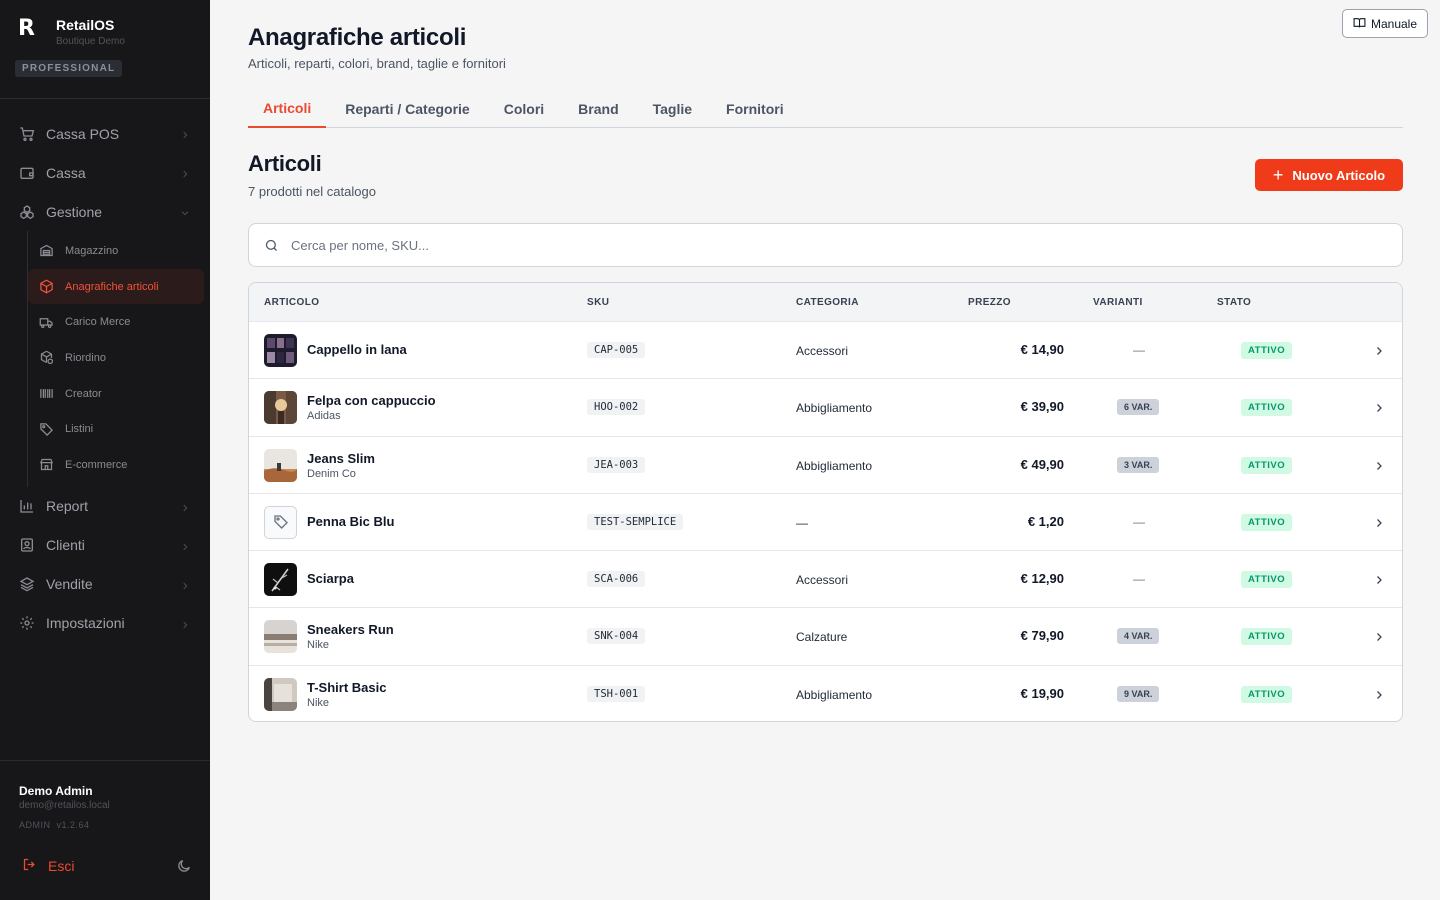 The image size is (1440, 900). What do you see at coordinates (116, 465) in the screenshot?
I see `sidebar-item-e-commerce: E-commerce` at bounding box center [116, 465].